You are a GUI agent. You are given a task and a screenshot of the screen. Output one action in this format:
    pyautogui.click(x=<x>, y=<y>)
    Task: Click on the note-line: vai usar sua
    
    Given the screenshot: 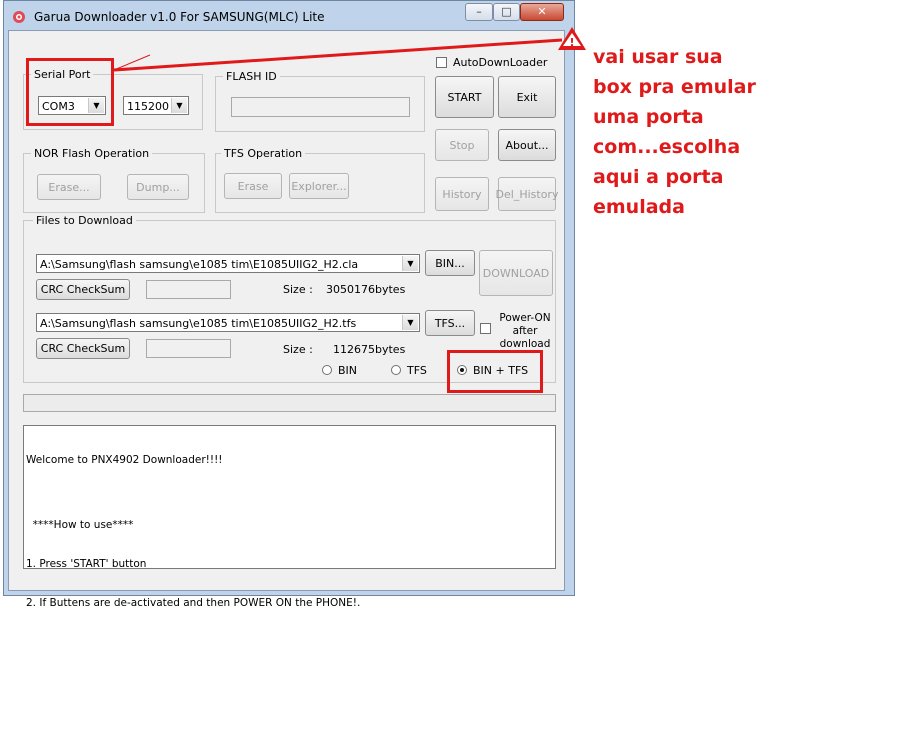 What is the action you would take?
    pyautogui.click(x=658, y=57)
    